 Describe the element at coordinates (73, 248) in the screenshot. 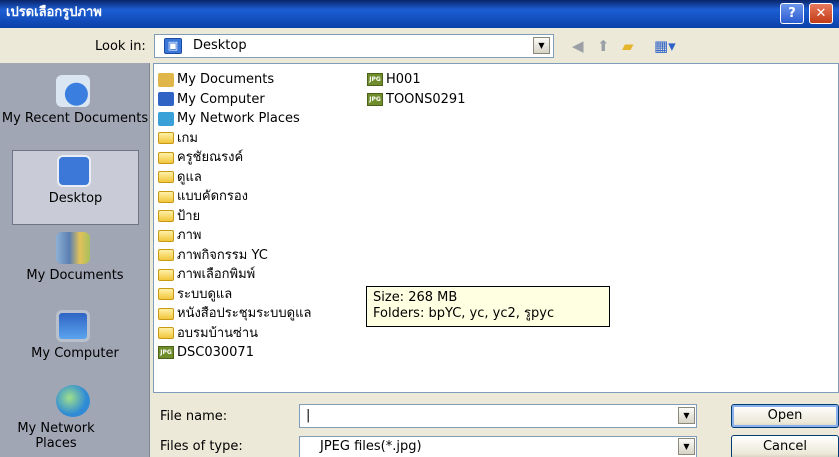

I see `my-documents-icon` at that location.